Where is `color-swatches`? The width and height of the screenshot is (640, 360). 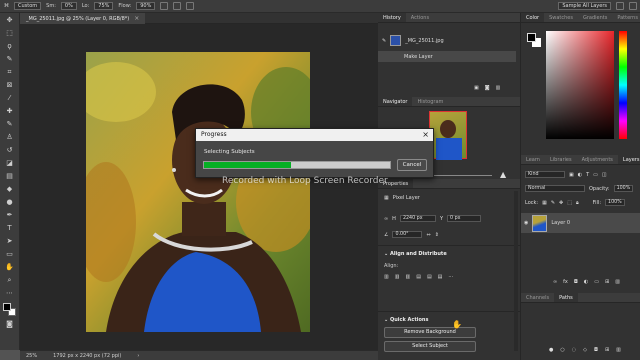
color-swatches is located at coordinates (9, 309).